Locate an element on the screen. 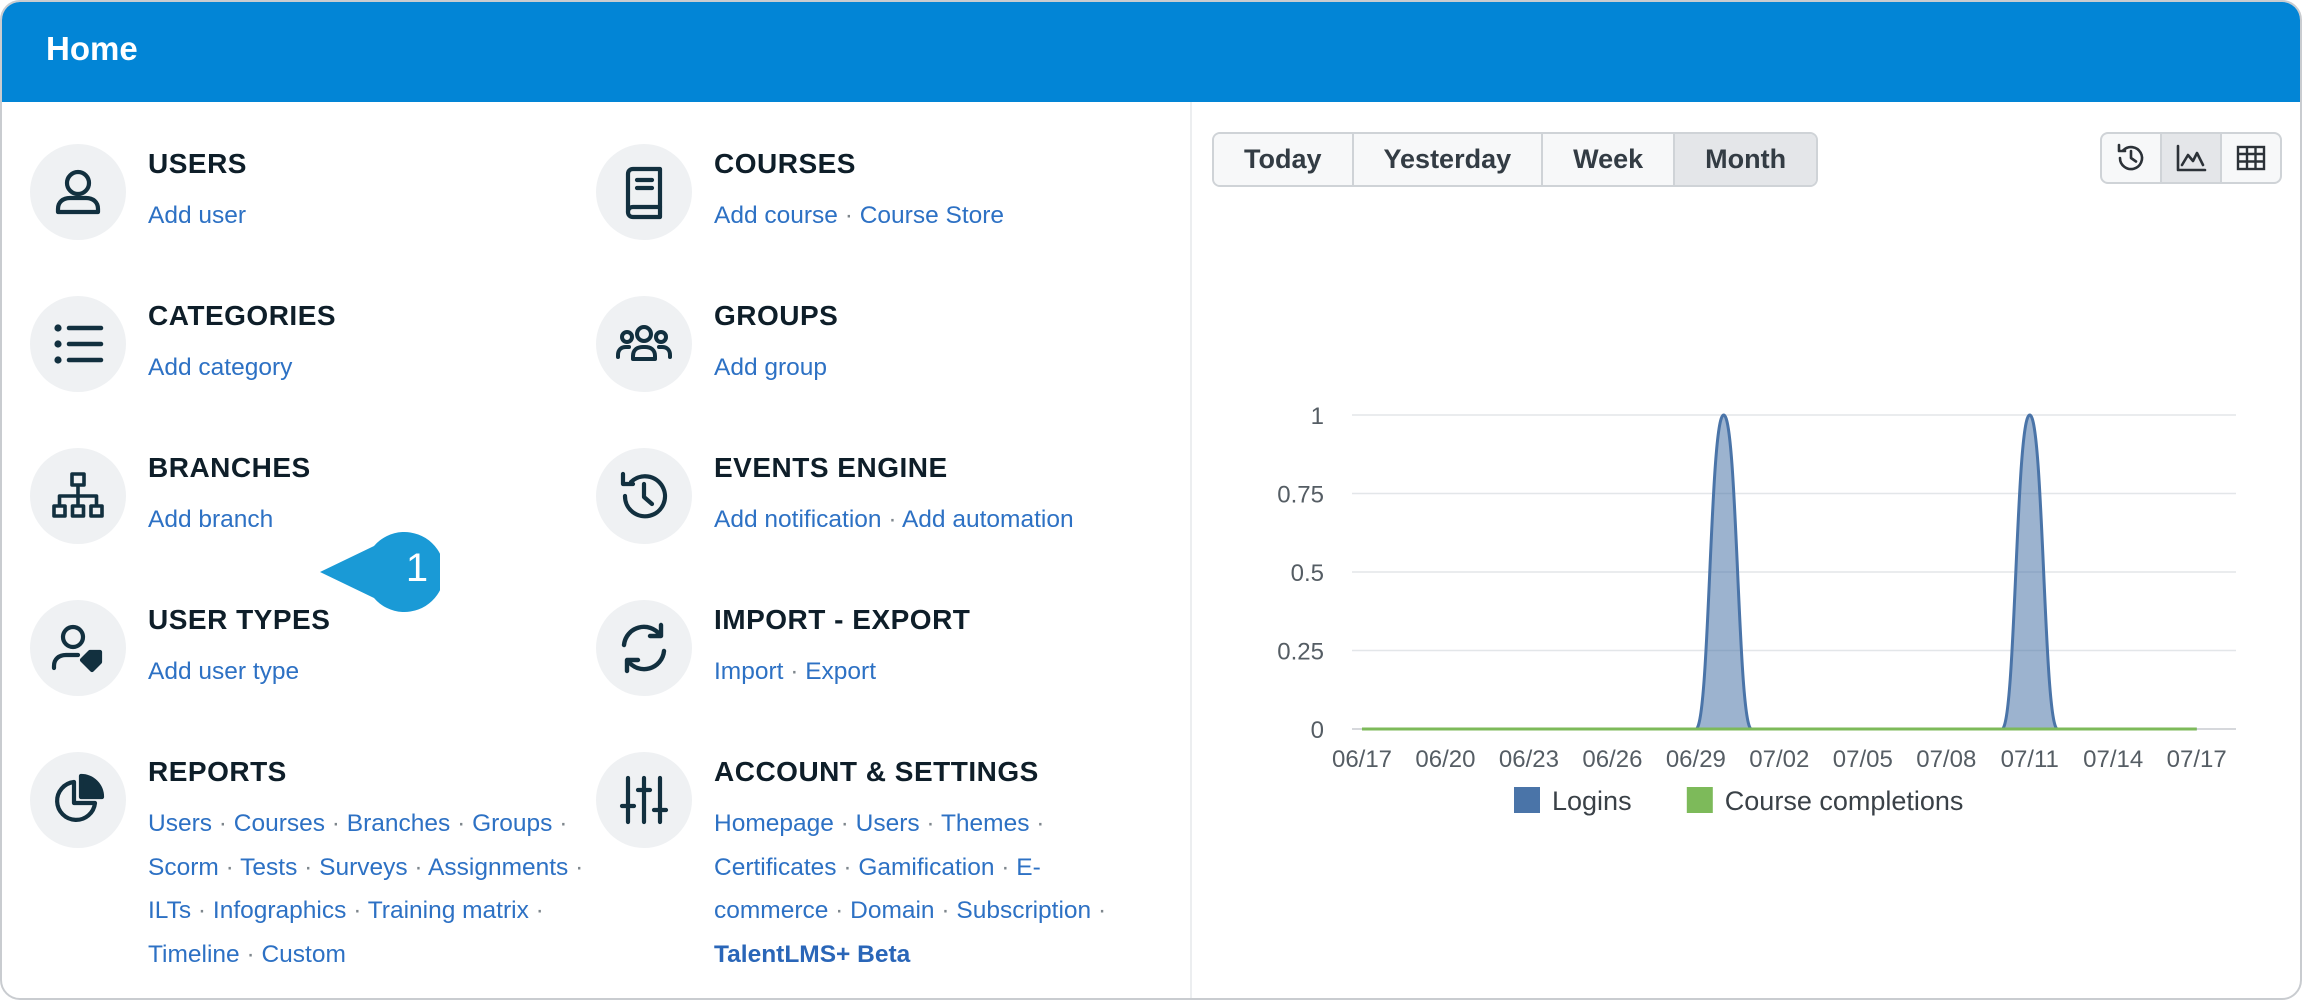 The width and height of the screenshot is (2302, 1000). card-links-events-engine: Add notification · Add automation is located at coordinates (894, 519).